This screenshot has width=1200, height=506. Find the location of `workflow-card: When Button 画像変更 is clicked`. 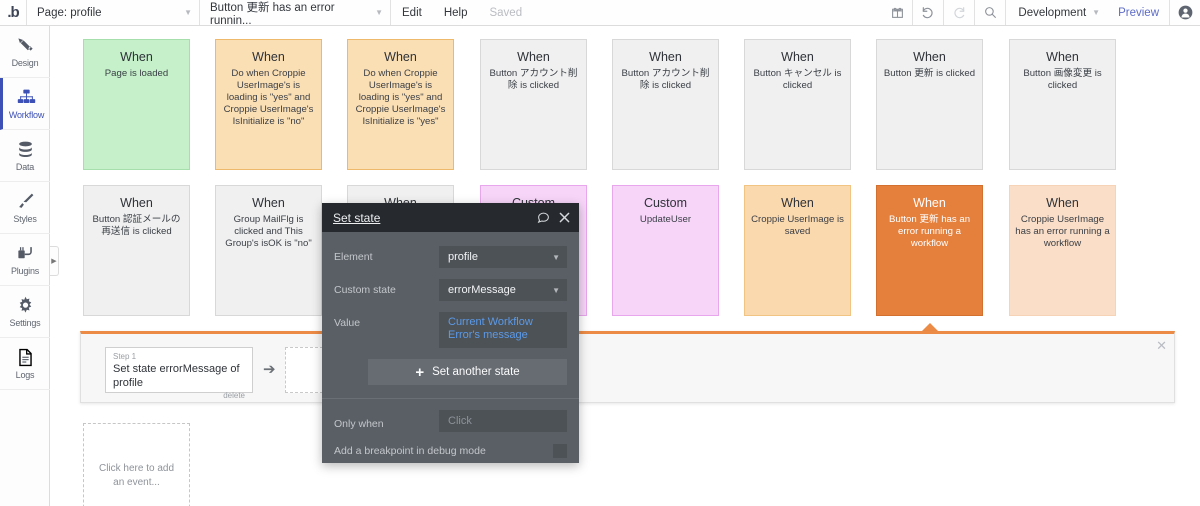

workflow-card: When Button 画像変更 is clicked is located at coordinates (1062, 104).